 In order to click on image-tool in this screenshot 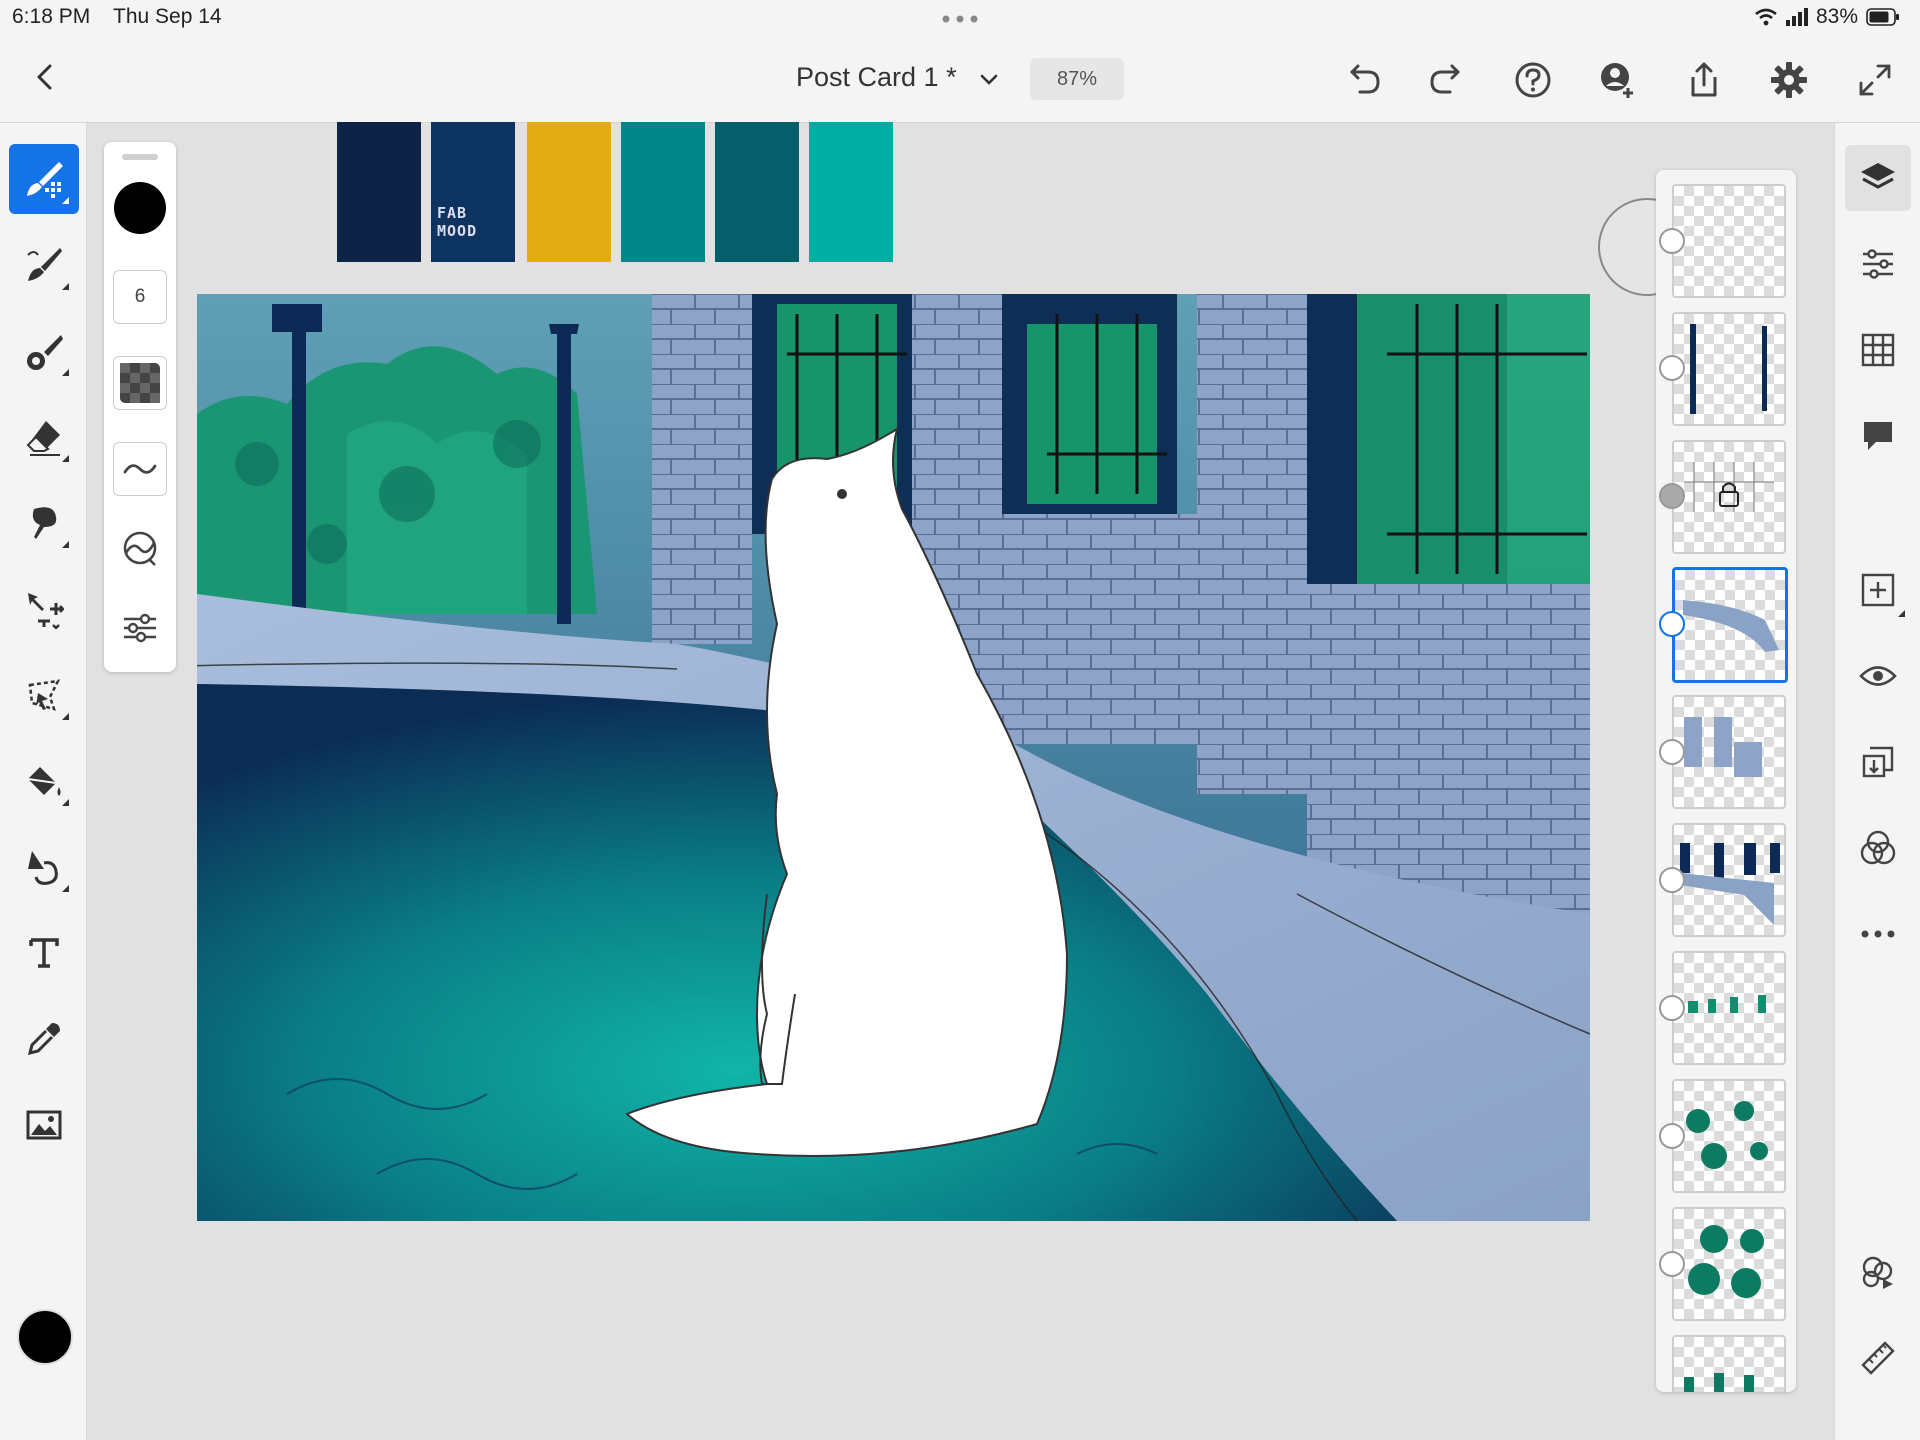, I will do `click(44, 1125)`.